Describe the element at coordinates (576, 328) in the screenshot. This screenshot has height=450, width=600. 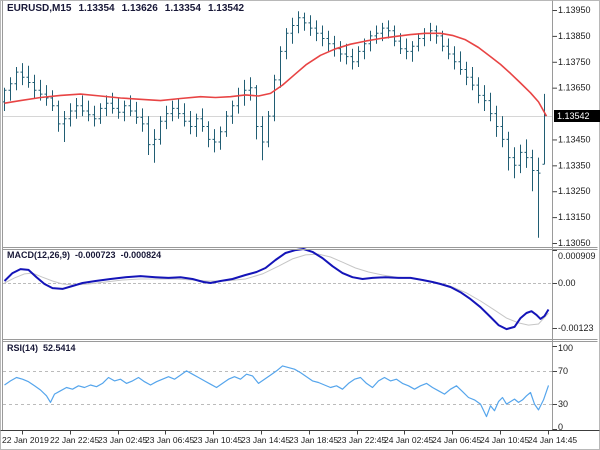
I see `macd-axis-label: -0.00123` at that location.